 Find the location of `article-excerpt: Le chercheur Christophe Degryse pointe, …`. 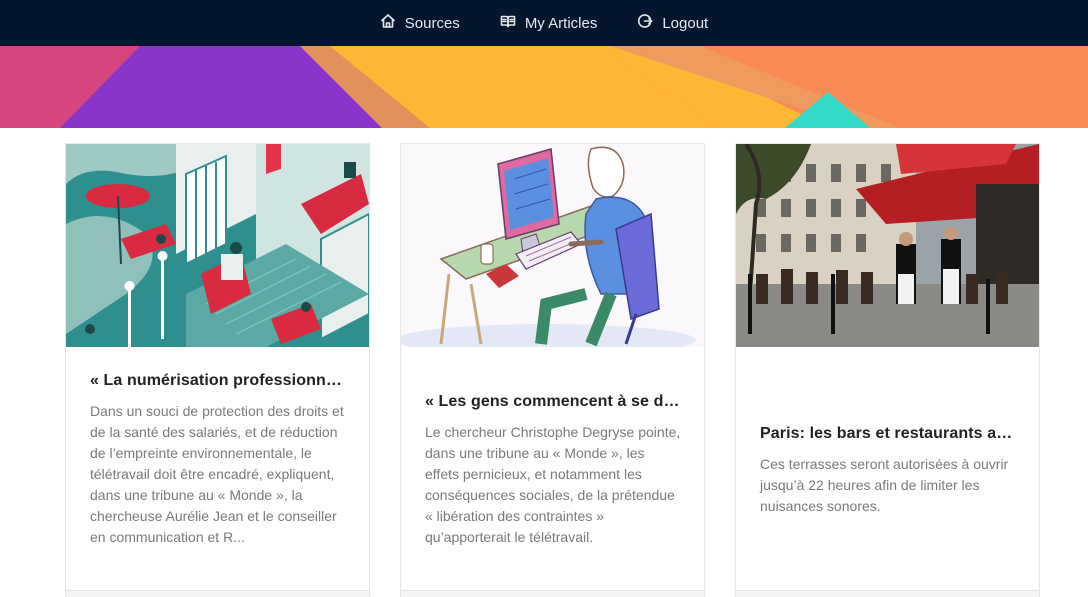

article-excerpt: Le chercheur Christophe Degryse pointe, … is located at coordinates (553, 484).